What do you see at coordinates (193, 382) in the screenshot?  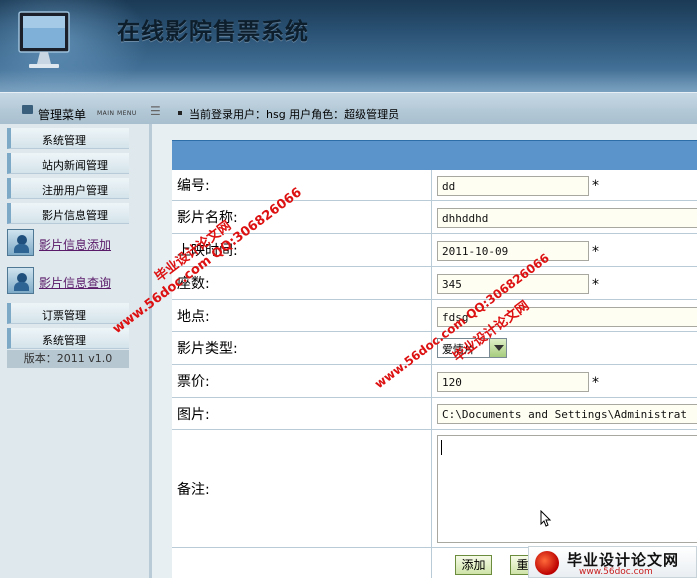 I see `field-label: 票价:` at bounding box center [193, 382].